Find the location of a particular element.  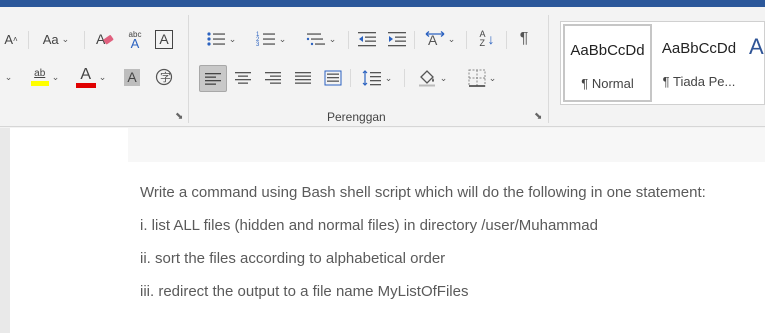

paragraph-group-label: Perenggan is located at coordinates (356, 117).